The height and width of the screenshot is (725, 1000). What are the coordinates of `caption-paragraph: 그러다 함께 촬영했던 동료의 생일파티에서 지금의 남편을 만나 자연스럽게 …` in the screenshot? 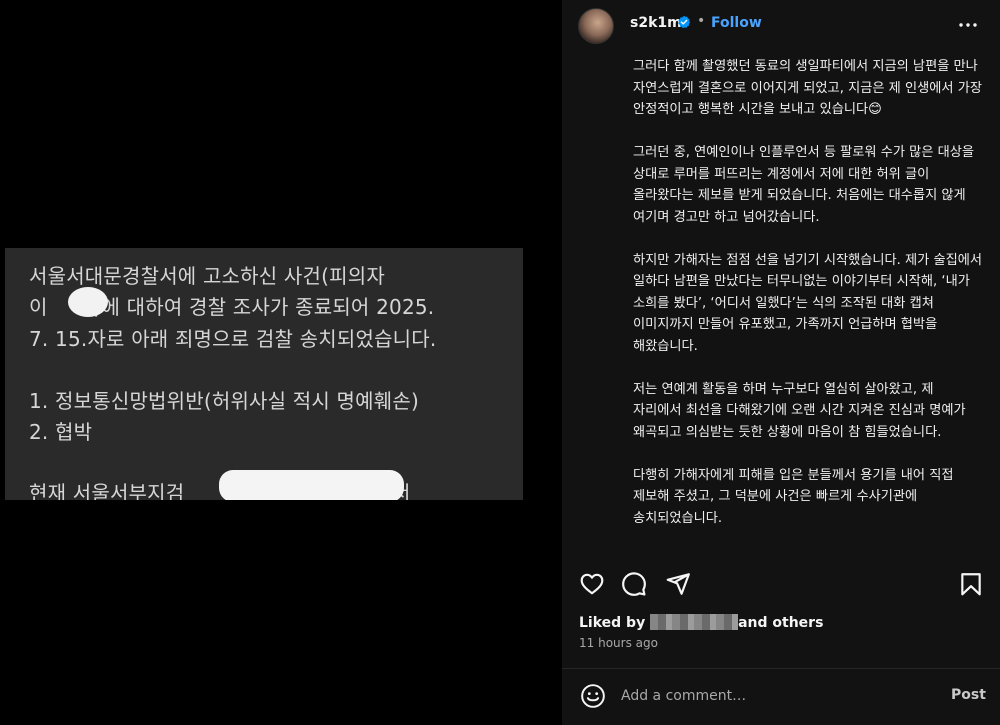 It's located at (807, 88).